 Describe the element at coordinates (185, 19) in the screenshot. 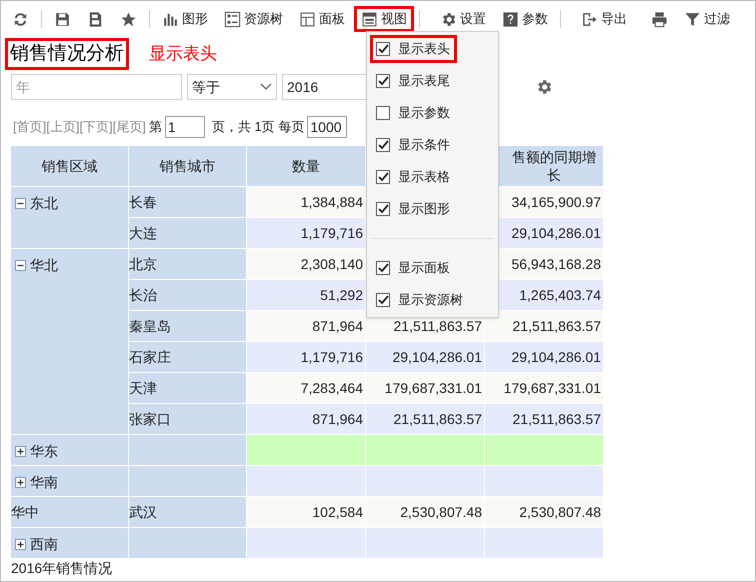

I see `toolbar-button: 图形` at that location.